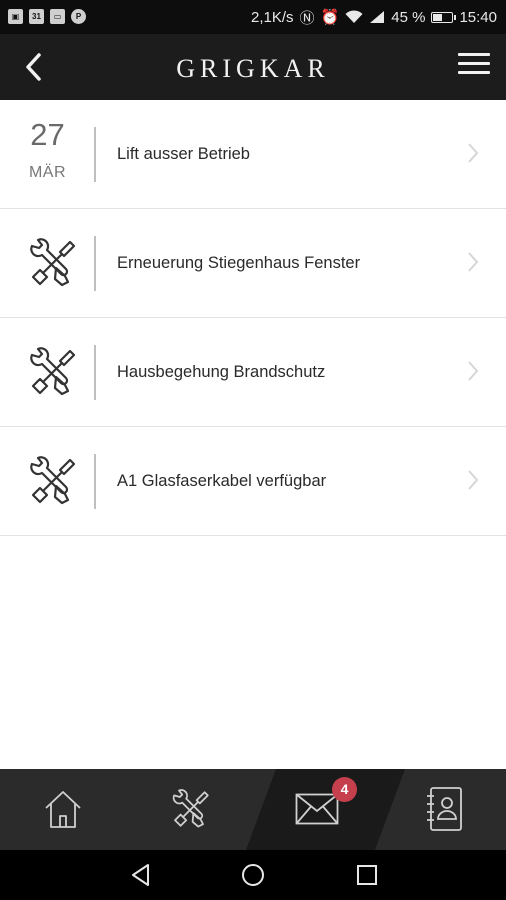  Describe the element at coordinates (253, 809) in the screenshot. I see `bottom-navigation: 4` at that location.